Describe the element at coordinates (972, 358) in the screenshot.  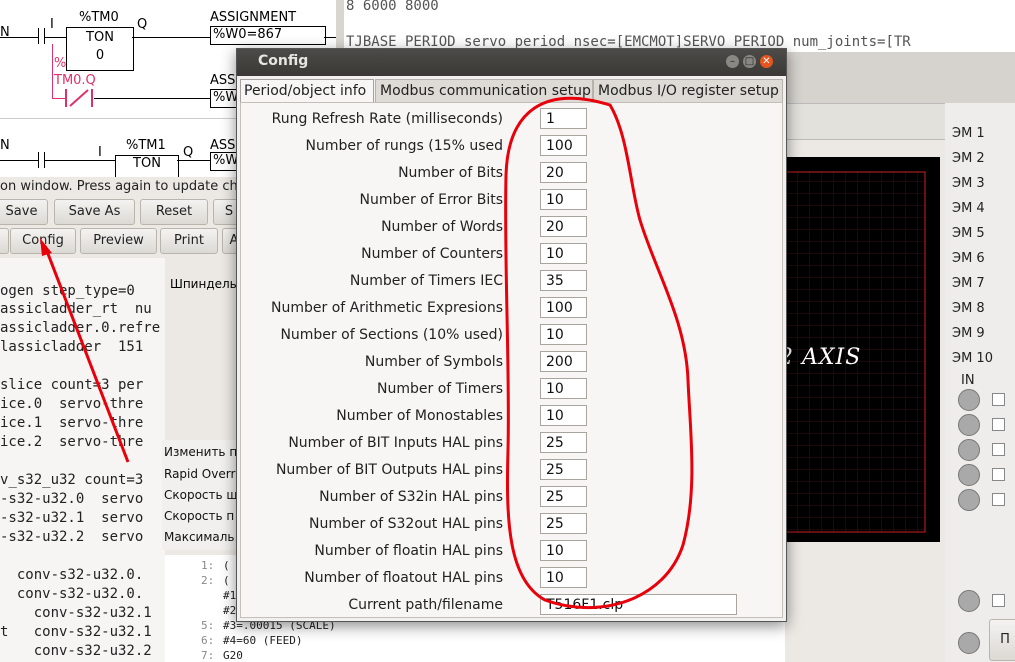
I see `em-label: ЭМ 10` at that location.